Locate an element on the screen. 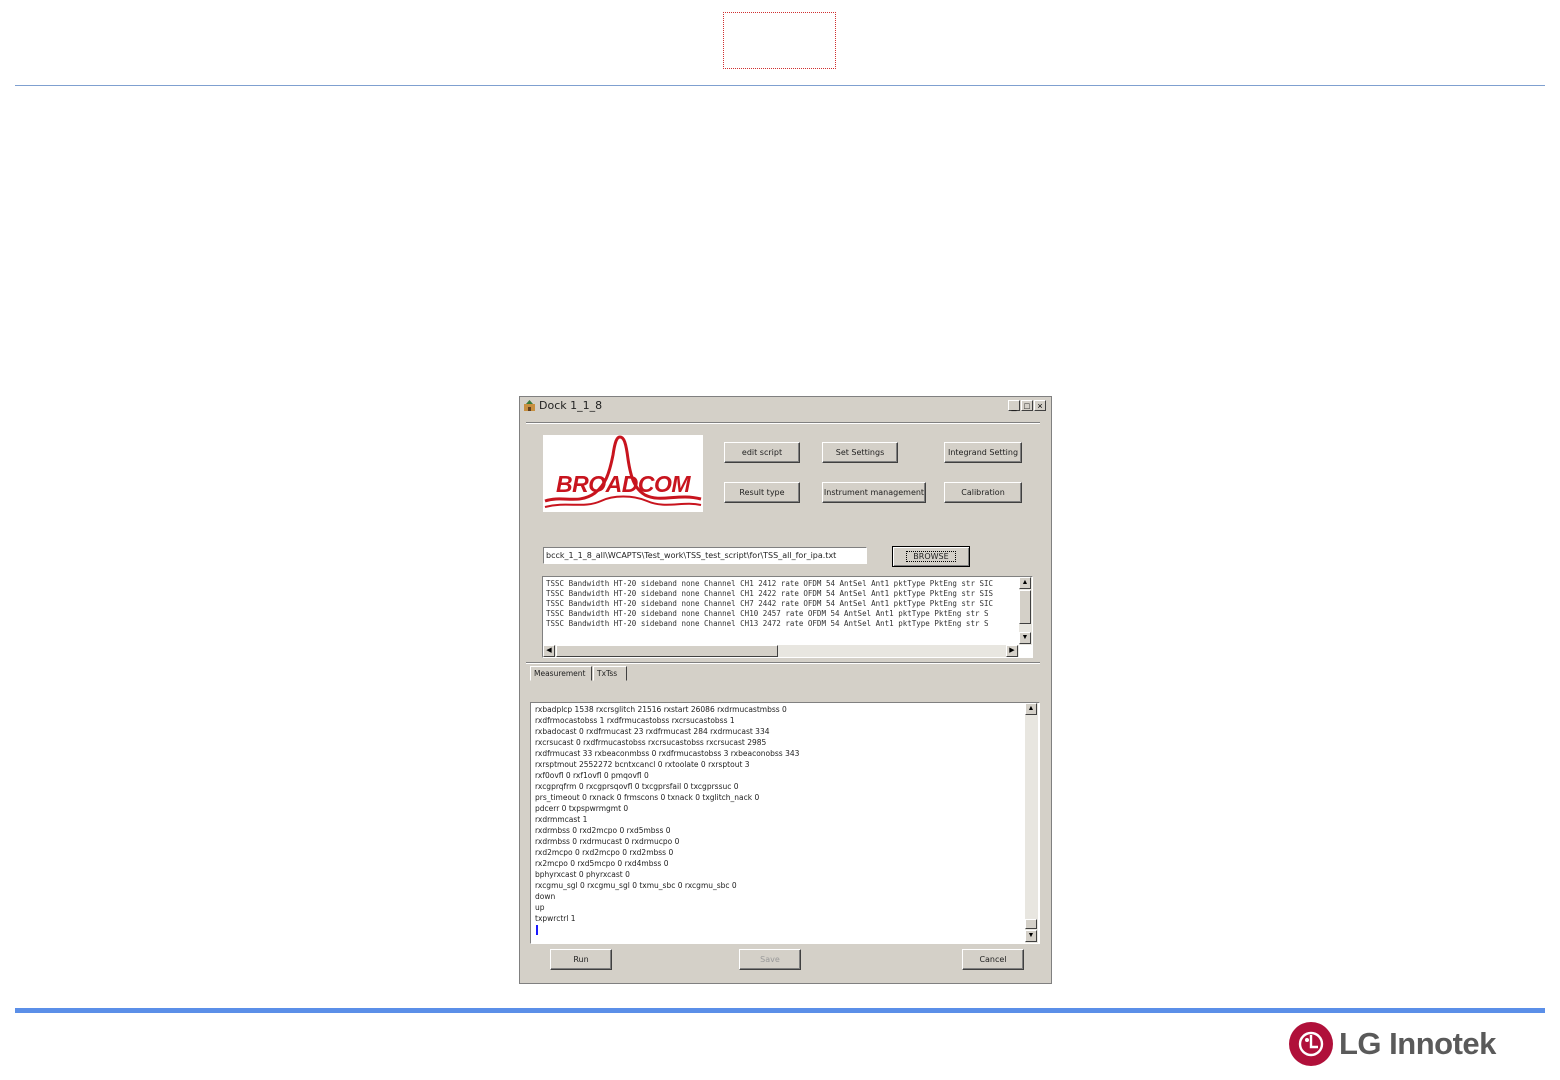 This screenshot has width=1560, height=1080. save-button: Save is located at coordinates (770, 959).